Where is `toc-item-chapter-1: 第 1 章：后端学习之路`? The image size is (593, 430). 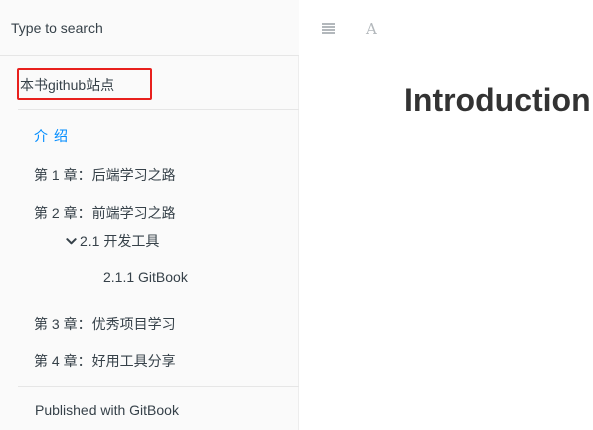 toc-item-chapter-1: 第 1 章：后端学习之路 is located at coordinates (105, 175).